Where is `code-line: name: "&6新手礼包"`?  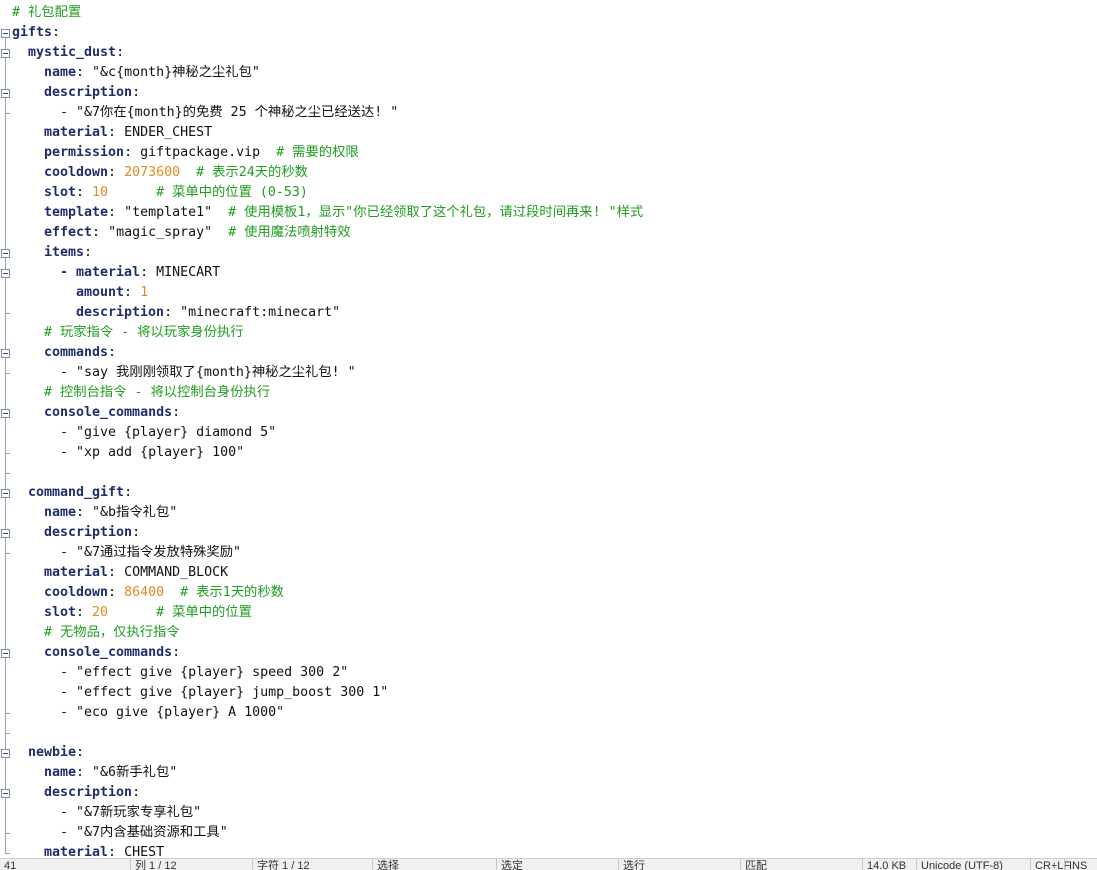 code-line: name: "&6新手礼包" is located at coordinates (94, 773).